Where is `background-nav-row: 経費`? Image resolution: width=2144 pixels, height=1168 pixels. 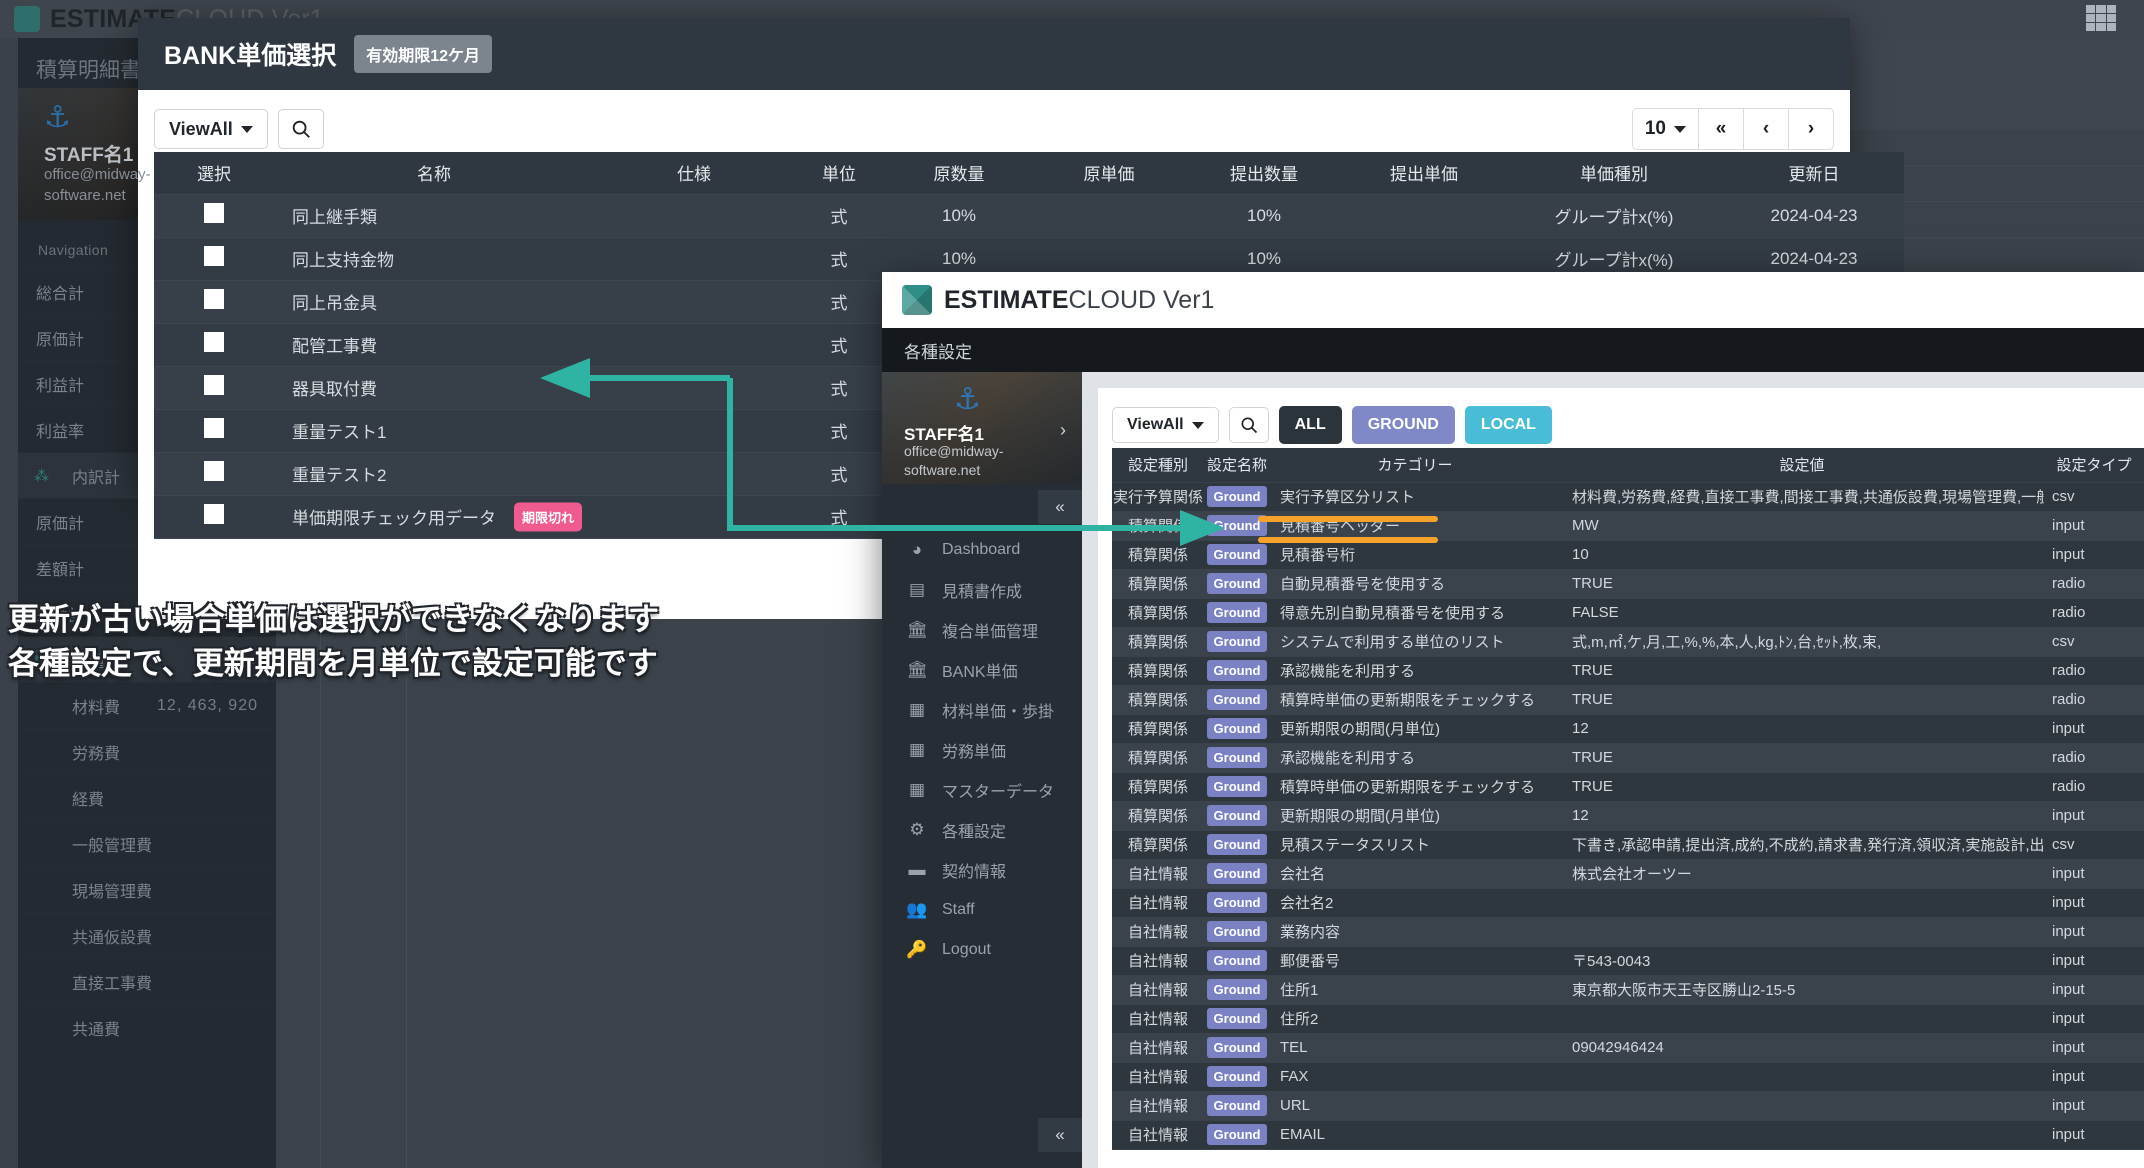
background-nav-row: 経費 is located at coordinates (147, 797).